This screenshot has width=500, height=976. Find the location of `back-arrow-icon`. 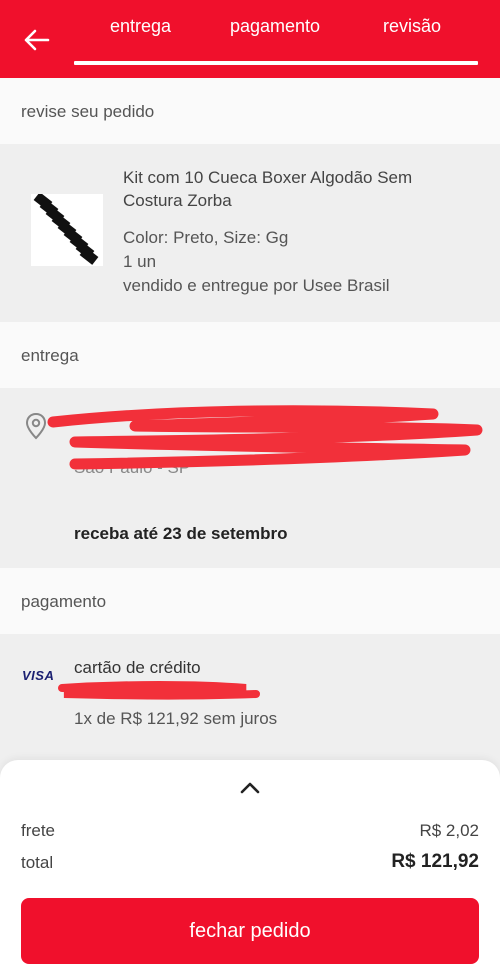

back-arrow-icon is located at coordinates (36, 40).